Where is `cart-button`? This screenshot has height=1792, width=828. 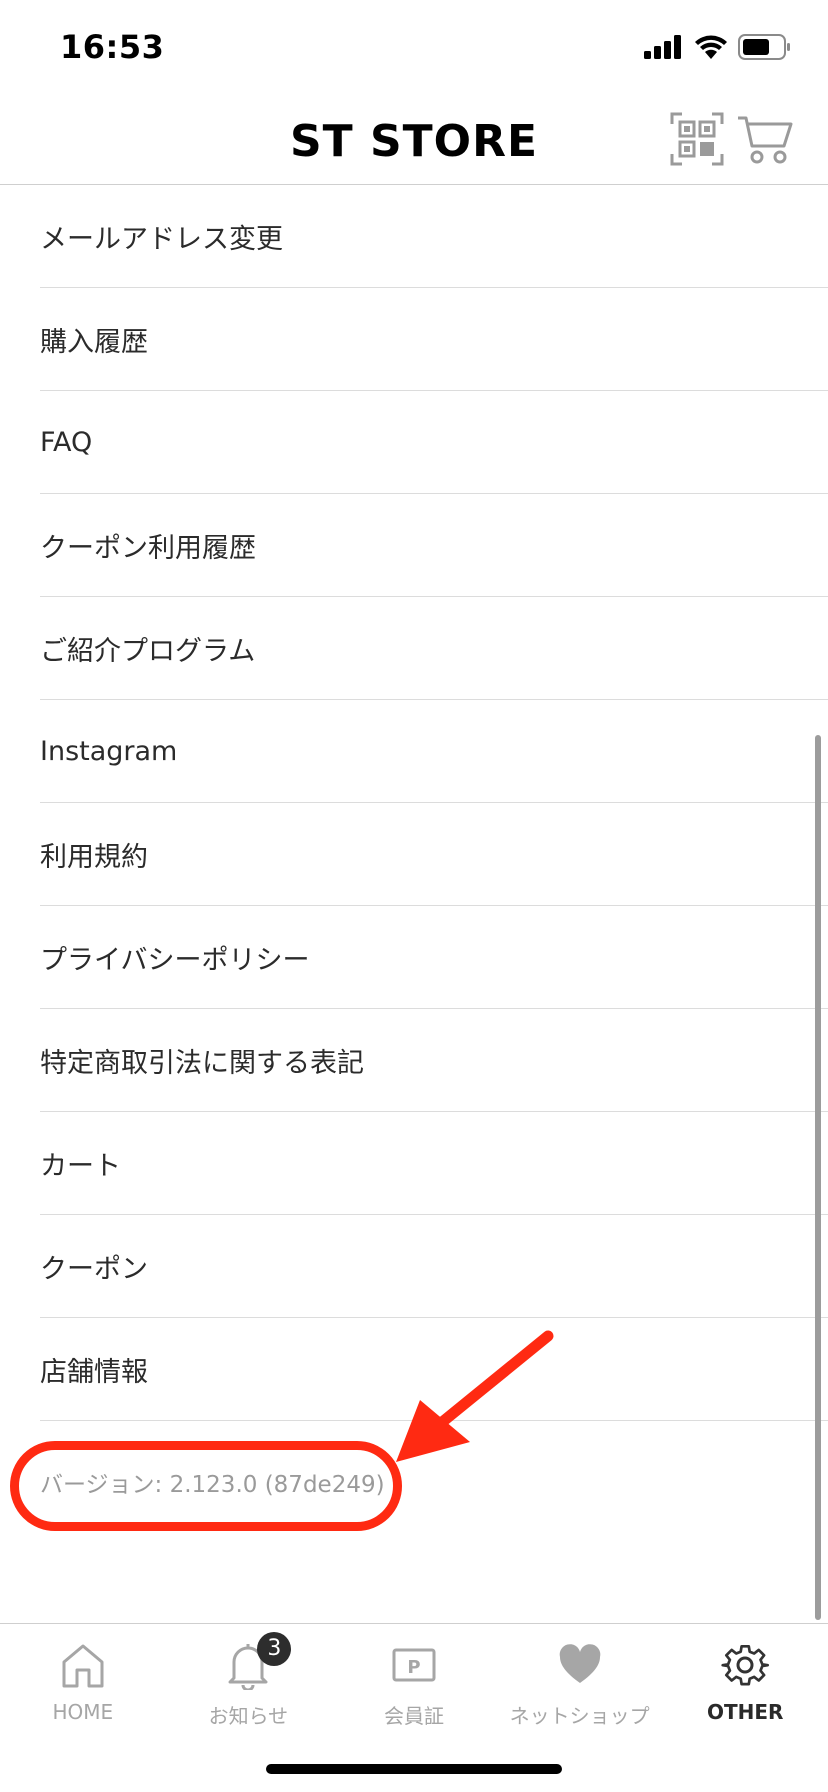
cart-button is located at coordinates (765, 139).